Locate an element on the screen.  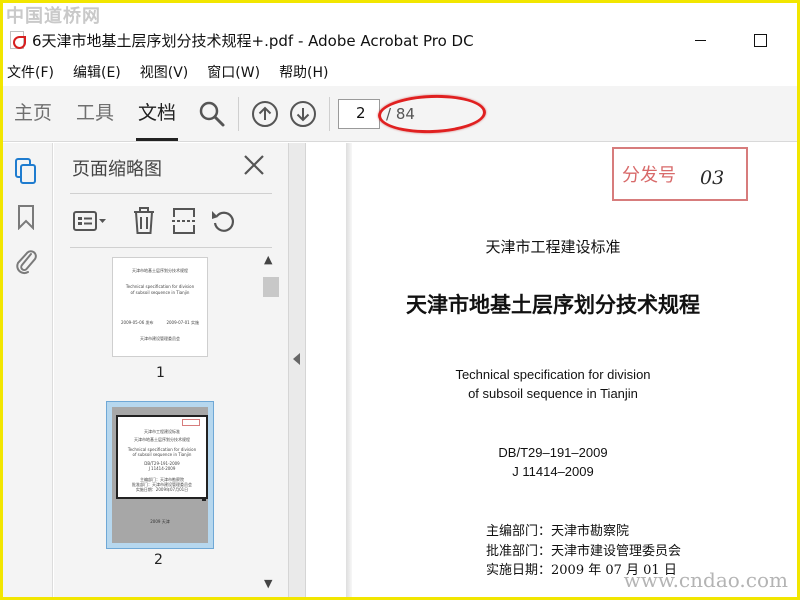
maximize-button is located at coordinates (760, 40).